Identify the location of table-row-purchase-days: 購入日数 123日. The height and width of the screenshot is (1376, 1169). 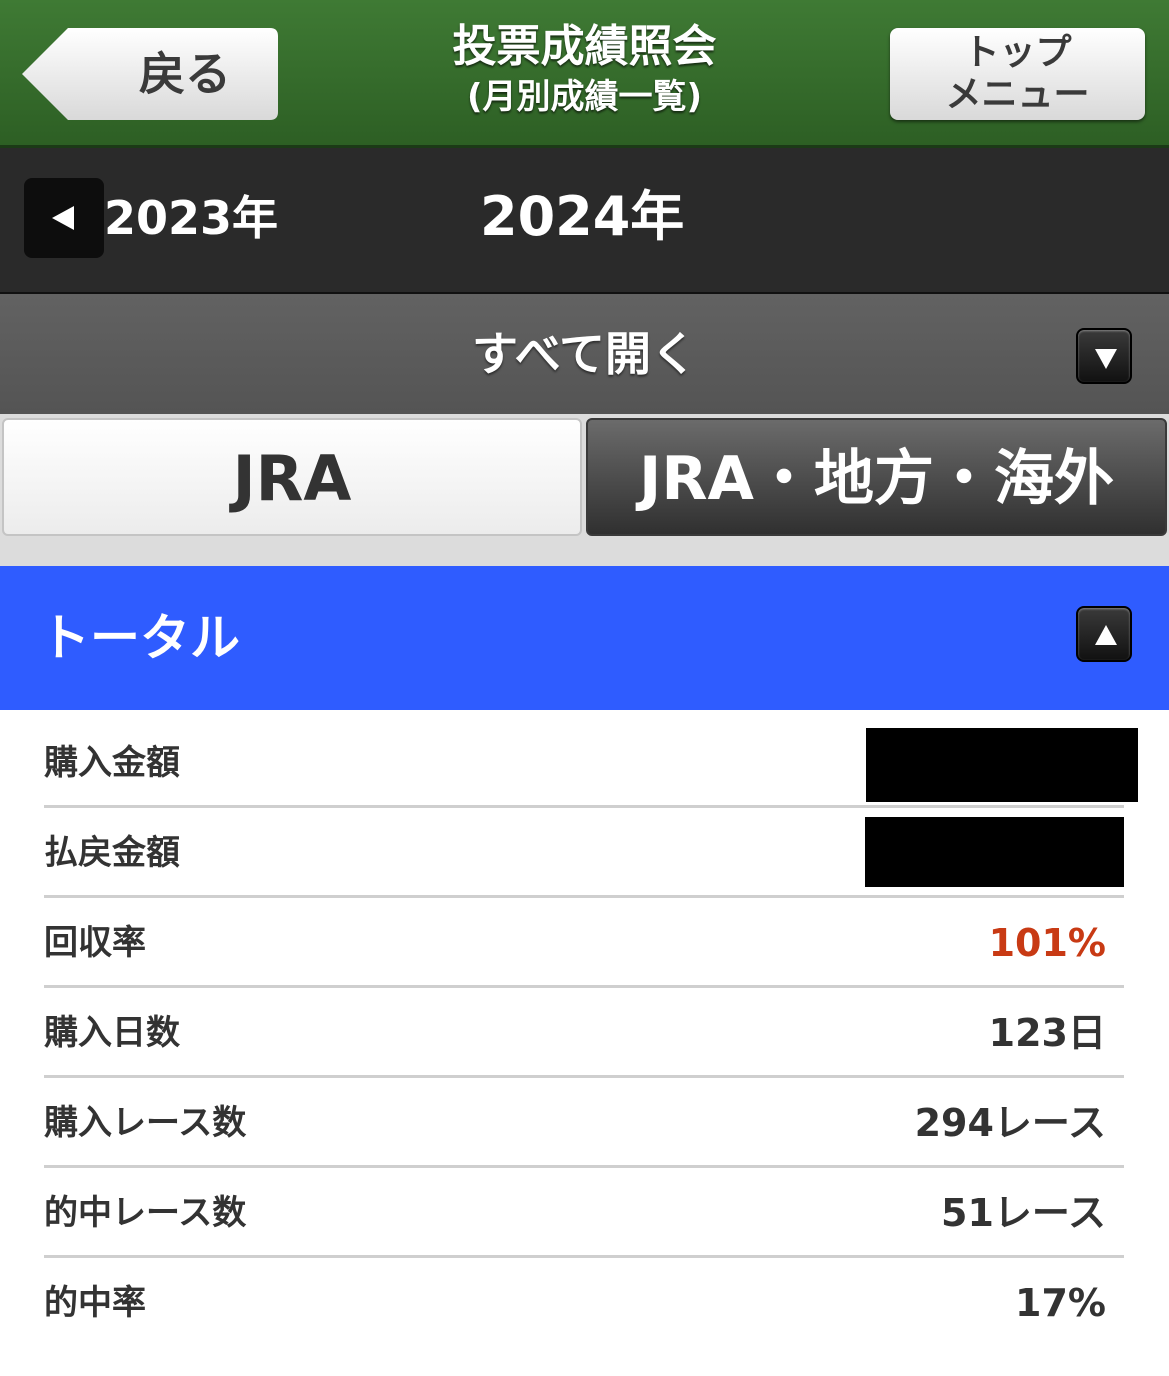
(584, 1033).